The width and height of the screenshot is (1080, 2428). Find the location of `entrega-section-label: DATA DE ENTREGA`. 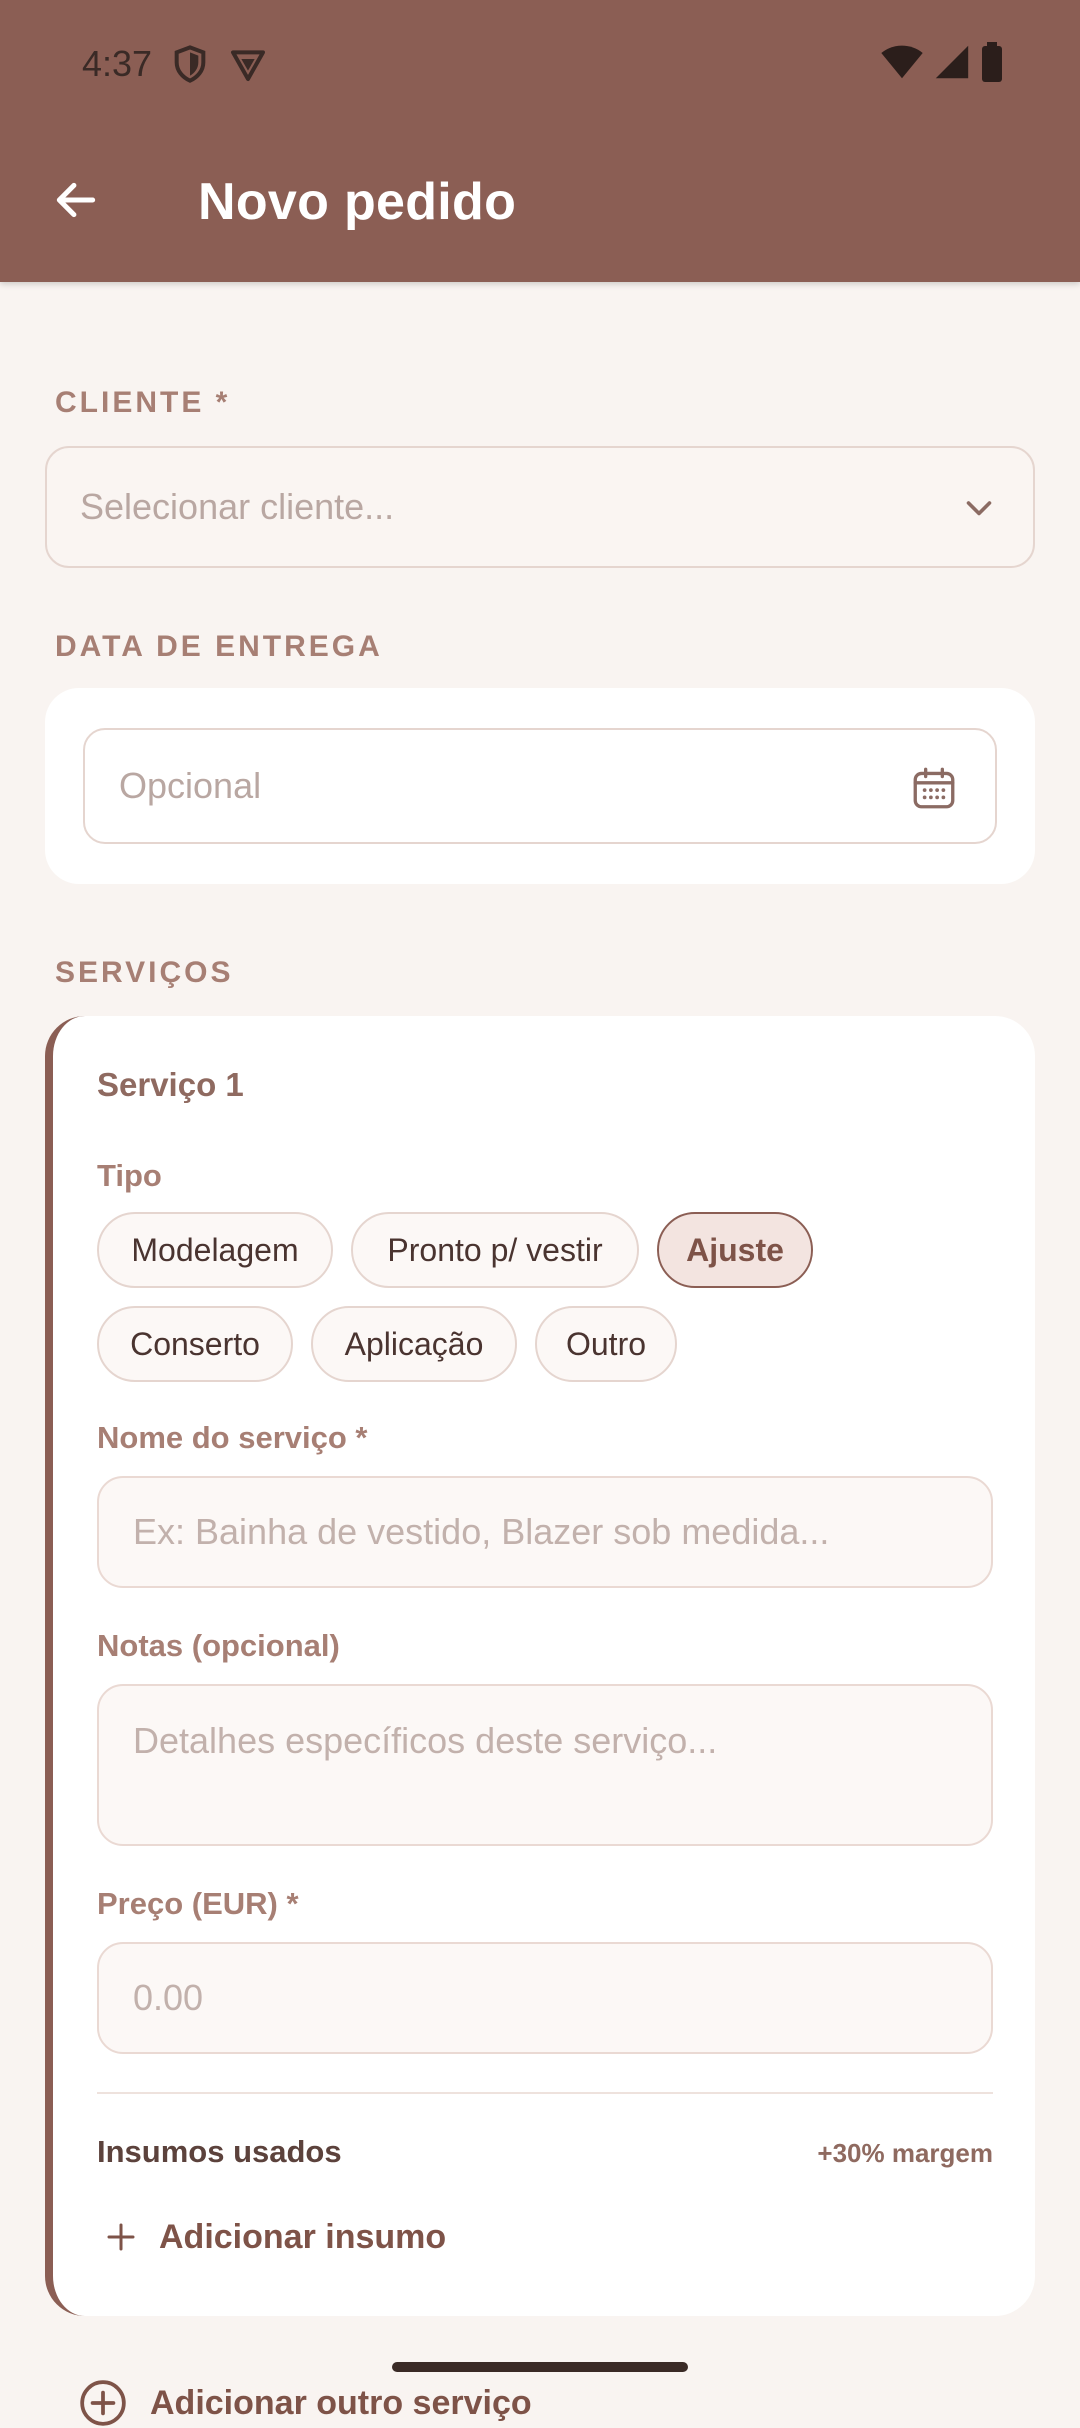

entrega-section-label: DATA DE ENTREGA is located at coordinates (219, 646).